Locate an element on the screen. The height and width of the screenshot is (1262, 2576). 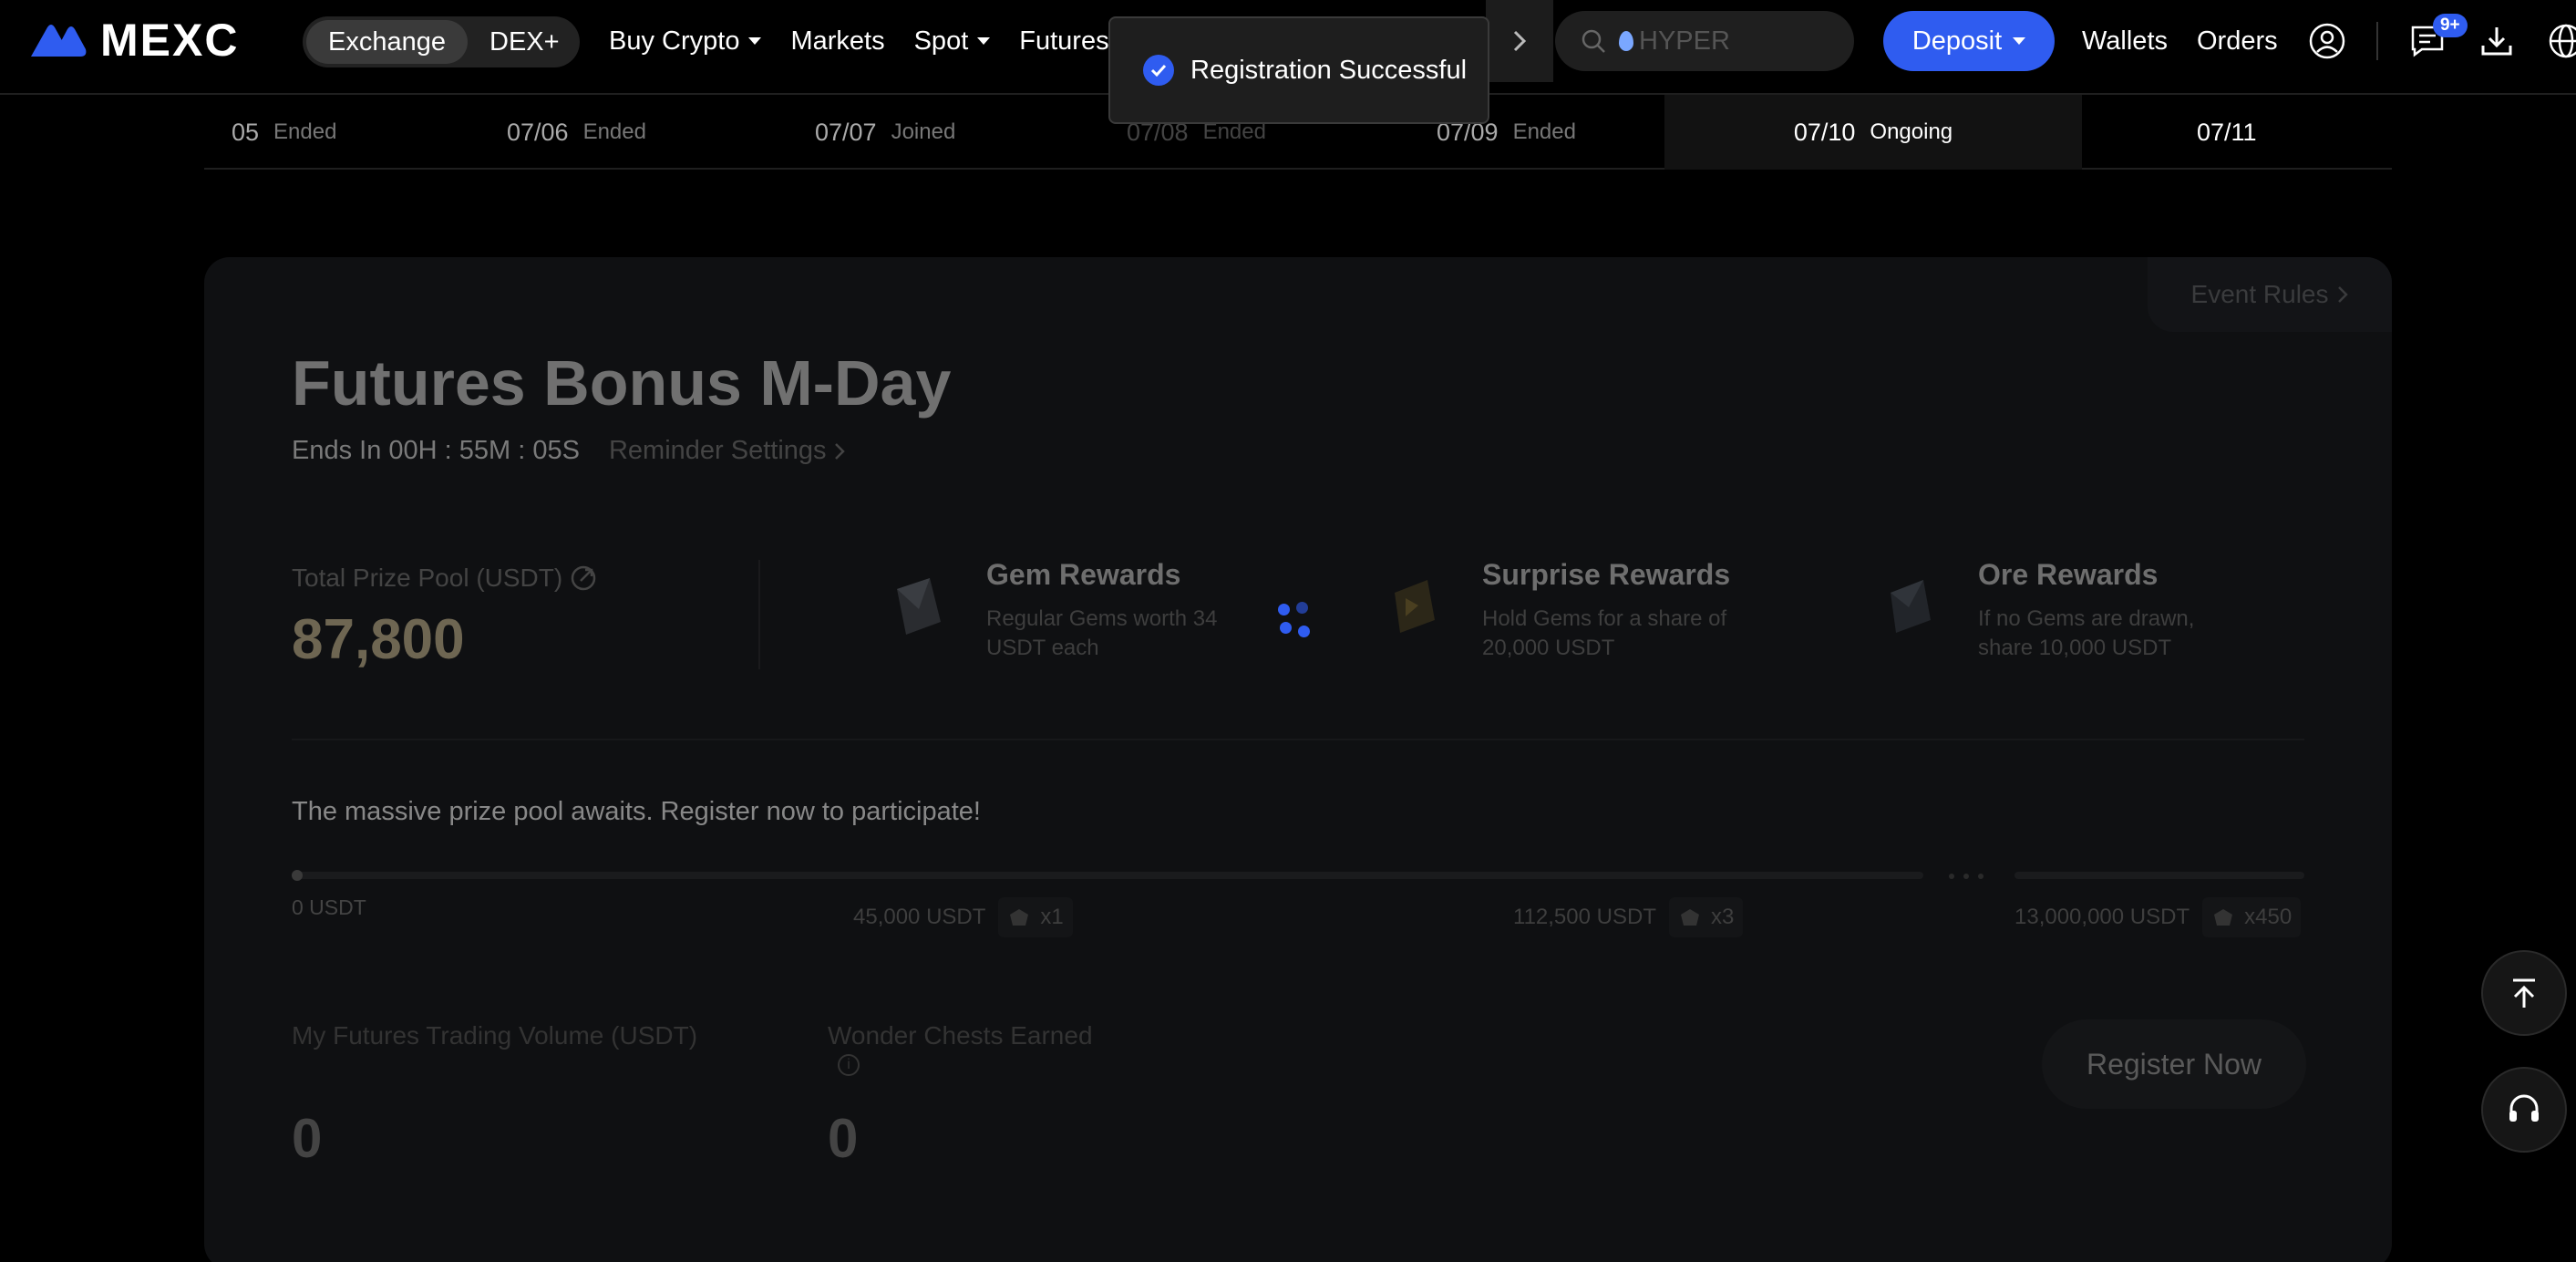
milestone: 13,000,000 USDT x450 is located at coordinates (2158, 917).